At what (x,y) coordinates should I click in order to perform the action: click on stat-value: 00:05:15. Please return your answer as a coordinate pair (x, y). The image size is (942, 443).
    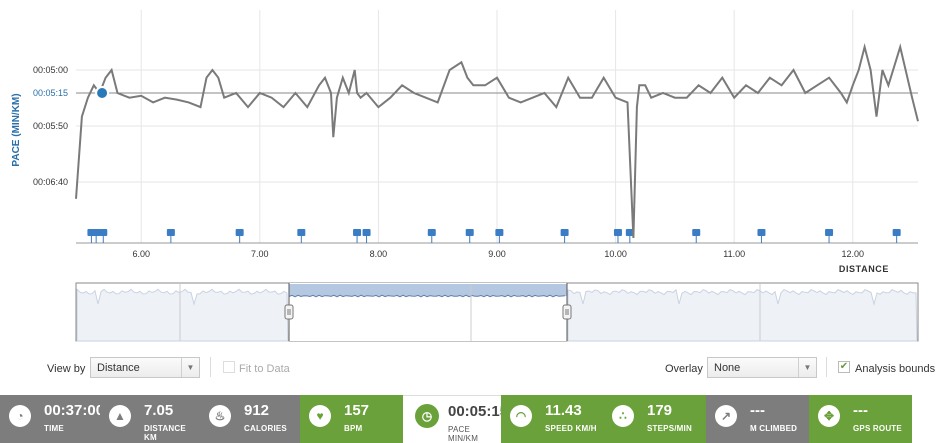
    Looking at the image, I should click on (478, 411).